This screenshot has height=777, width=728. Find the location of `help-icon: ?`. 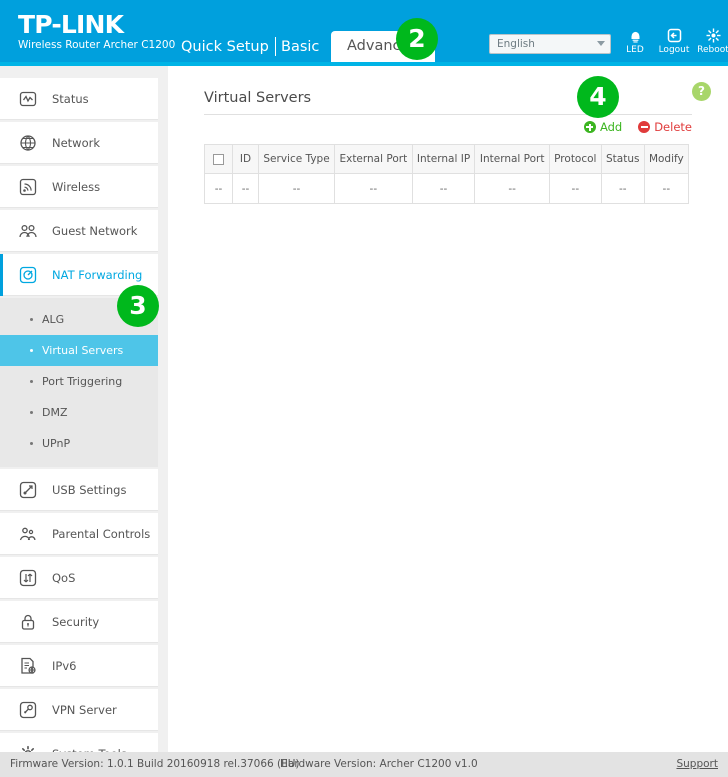

help-icon: ? is located at coordinates (701, 91).